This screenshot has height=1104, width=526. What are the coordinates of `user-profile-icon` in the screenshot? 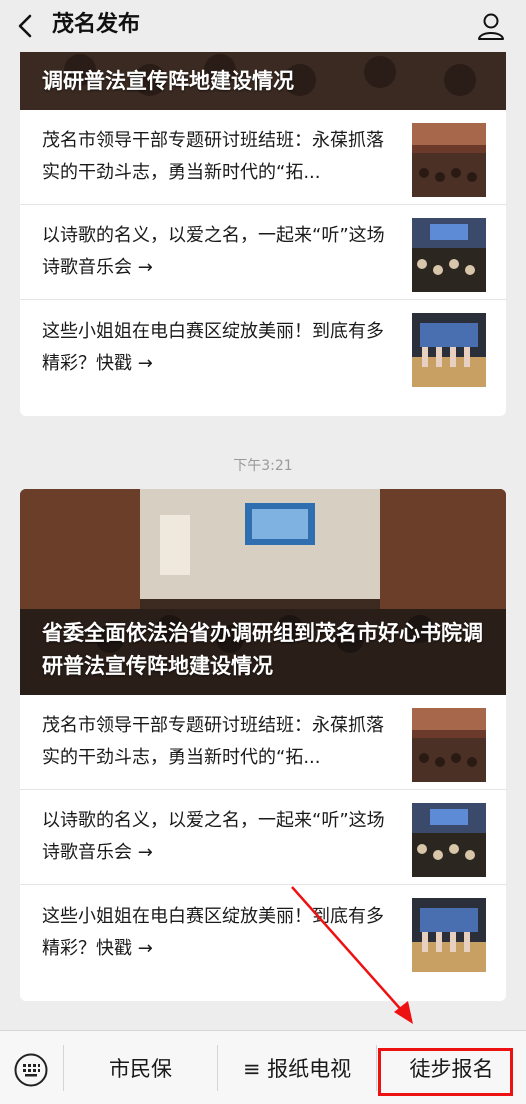 It's located at (491, 26).